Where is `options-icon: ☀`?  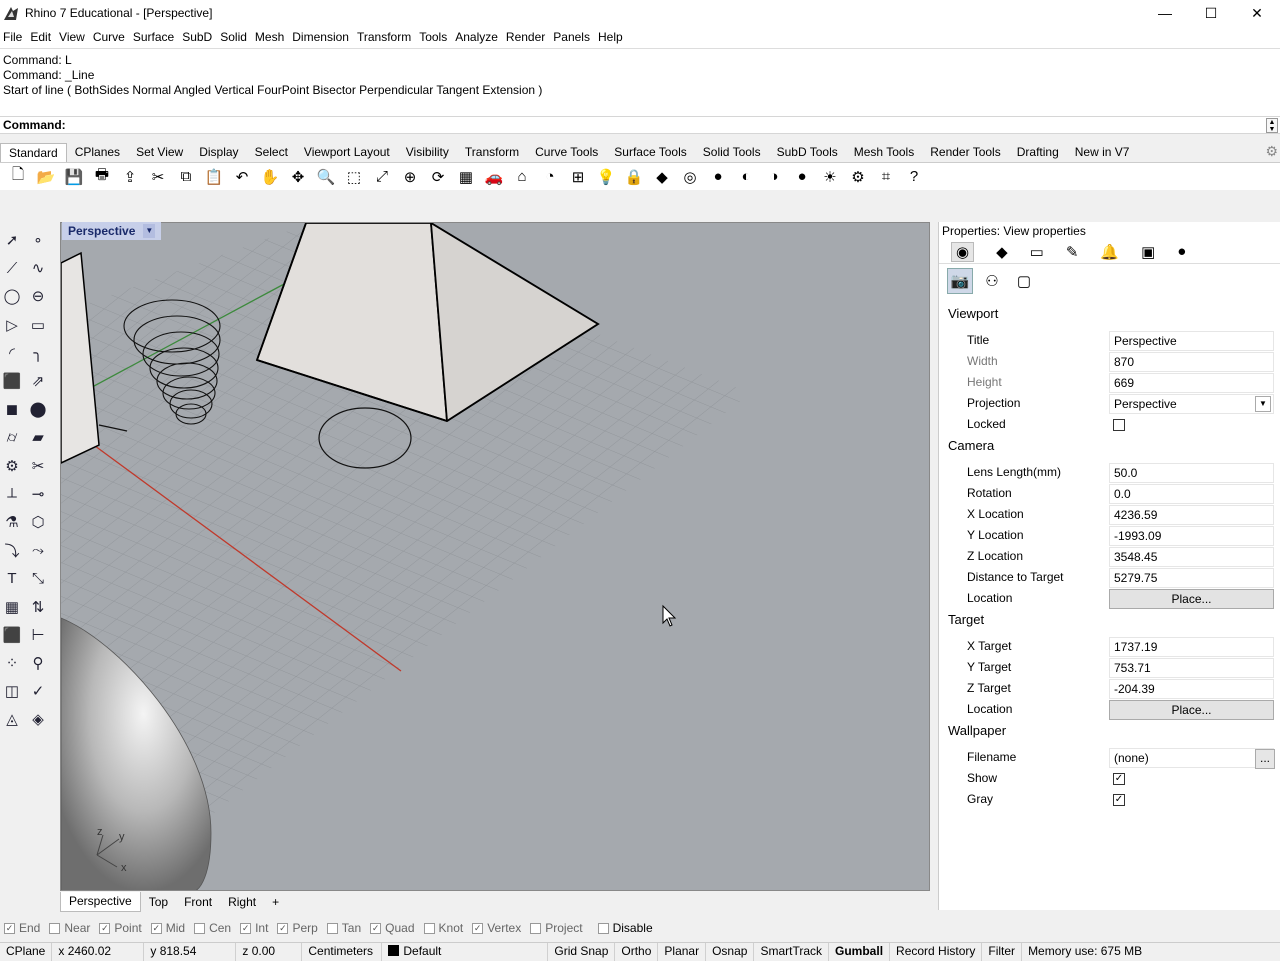 options-icon: ☀ is located at coordinates (830, 177).